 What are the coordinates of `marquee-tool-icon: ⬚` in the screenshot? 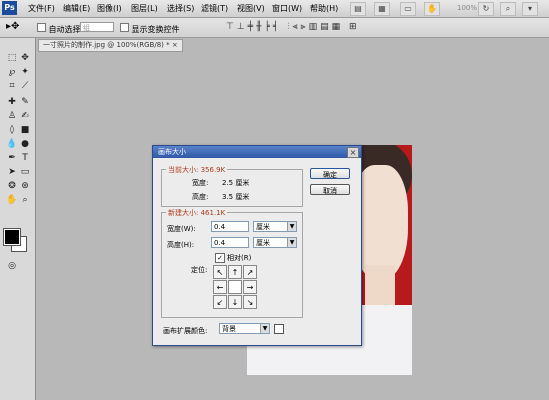 It's located at (12, 58).